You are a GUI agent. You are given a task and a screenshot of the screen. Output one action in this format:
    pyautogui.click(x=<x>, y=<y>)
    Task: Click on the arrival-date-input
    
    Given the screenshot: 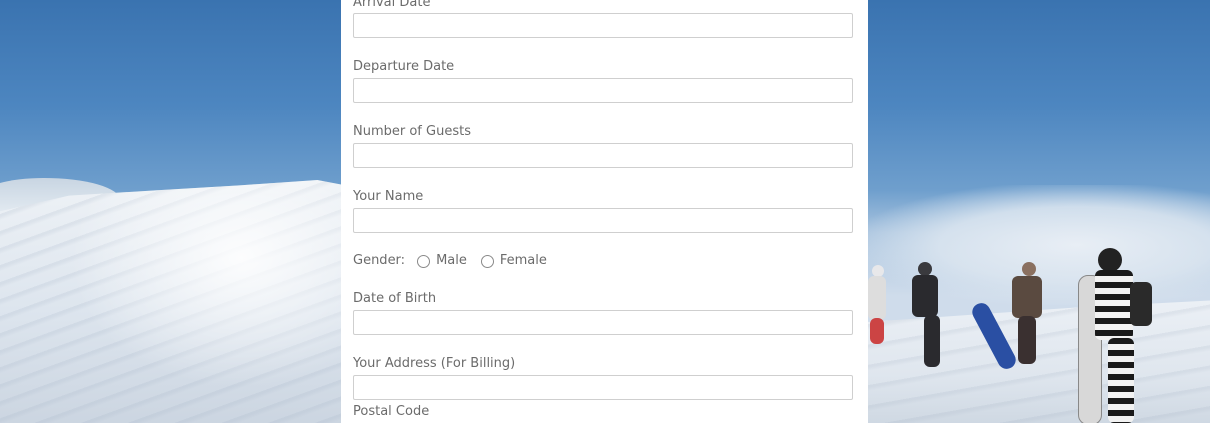 What is the action you would take?
    pyautogui.click(x=603, y=25)
    